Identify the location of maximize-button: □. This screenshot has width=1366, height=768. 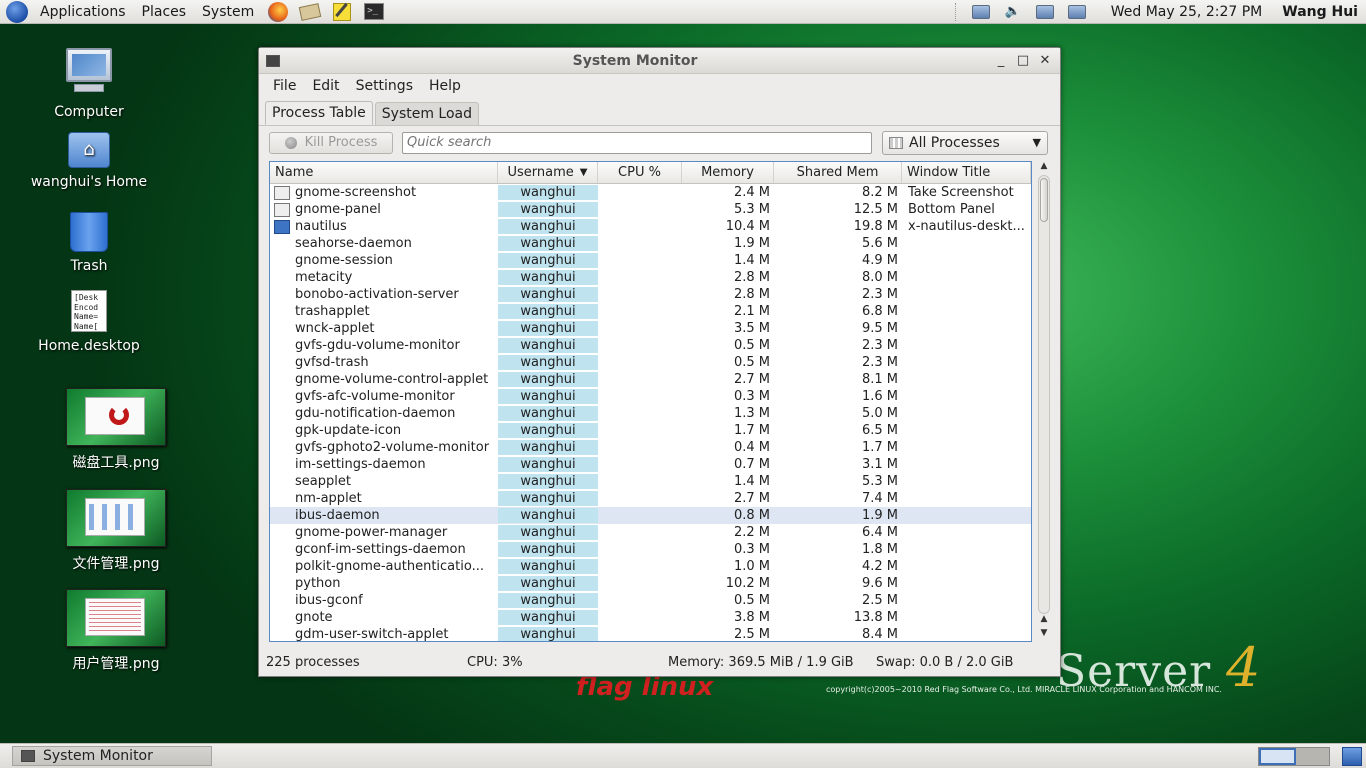
(1023, 60).